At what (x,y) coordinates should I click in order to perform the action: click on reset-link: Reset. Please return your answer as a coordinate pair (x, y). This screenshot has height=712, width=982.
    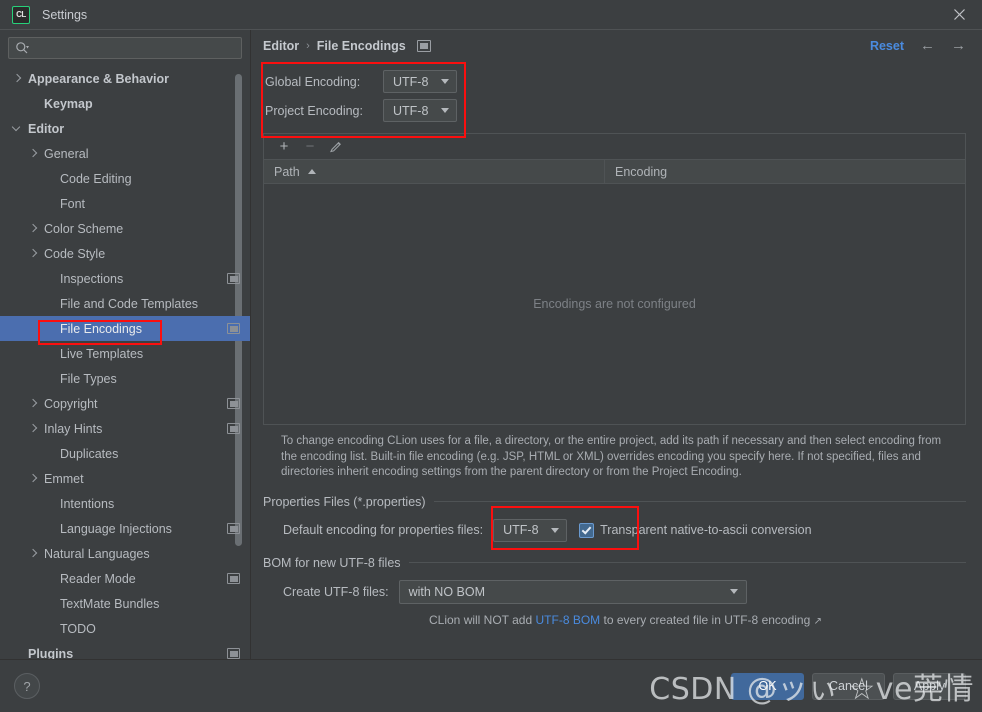
    Looking at the image, I should click on (887, 46).